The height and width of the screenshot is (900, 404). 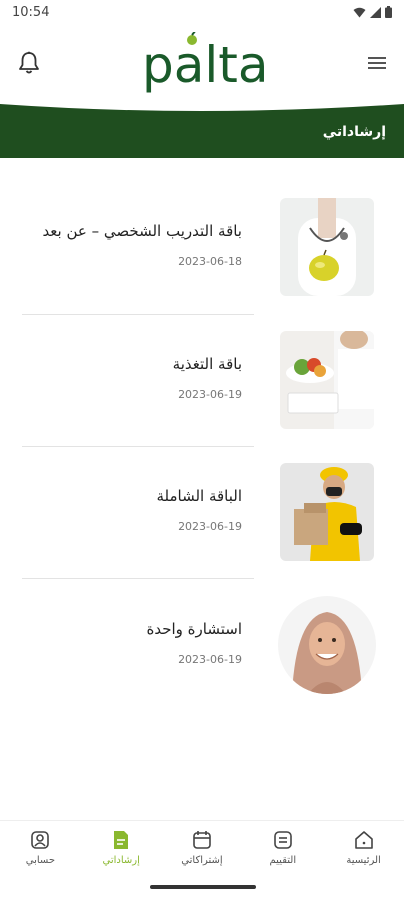 I want to click on list-item: استشارة واحدة 2023-06-19, so click(x=202, y=638).